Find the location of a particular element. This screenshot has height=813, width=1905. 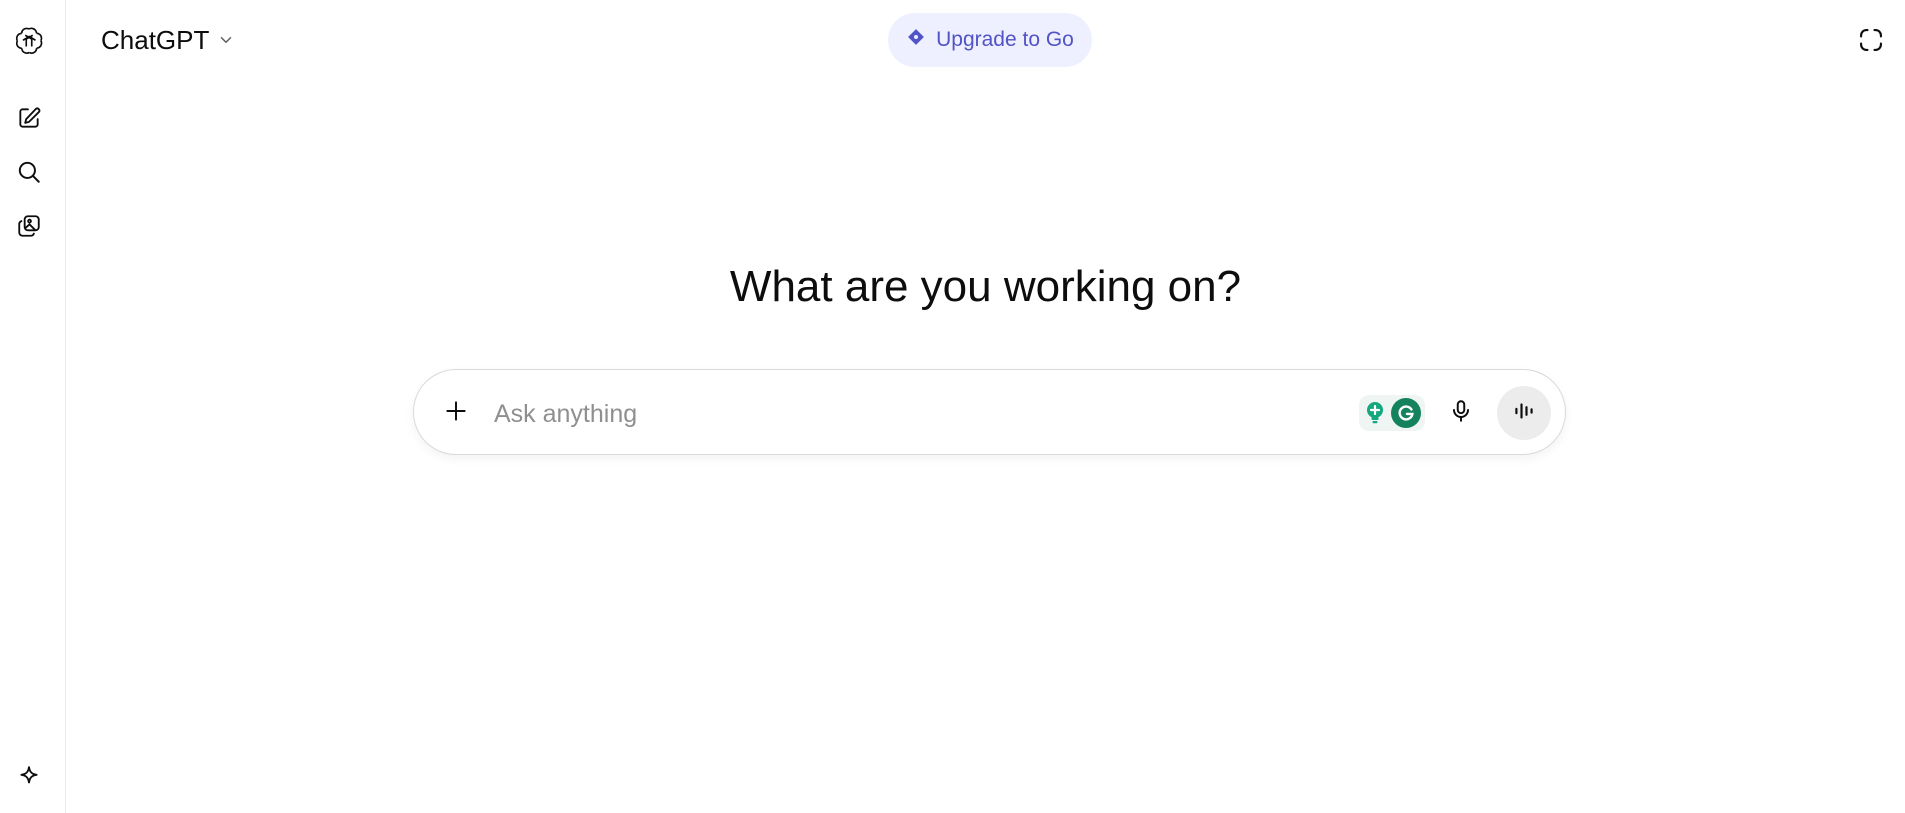

extension-group is located at coordinates (1392, 413).